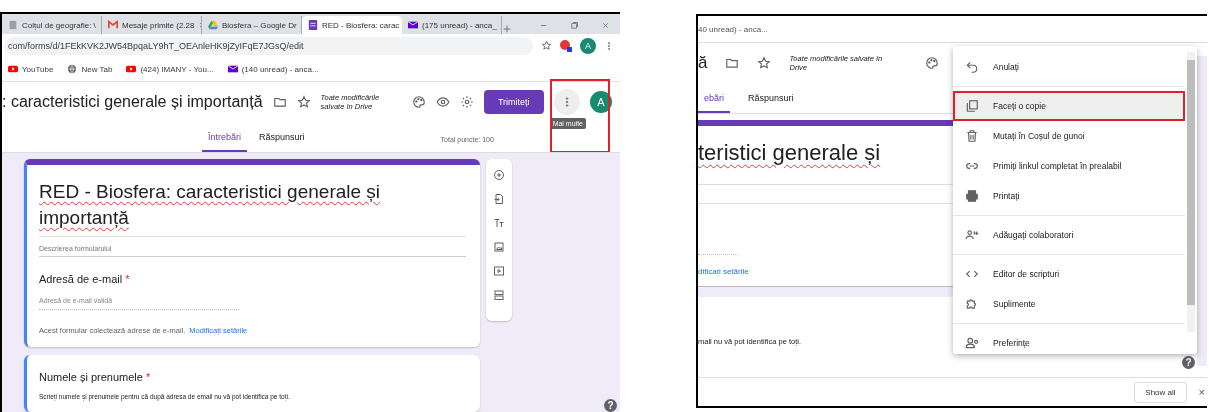 The width and height of the screenshot is (1209, 412). I want to click on printer-icon, so click(972, 196).